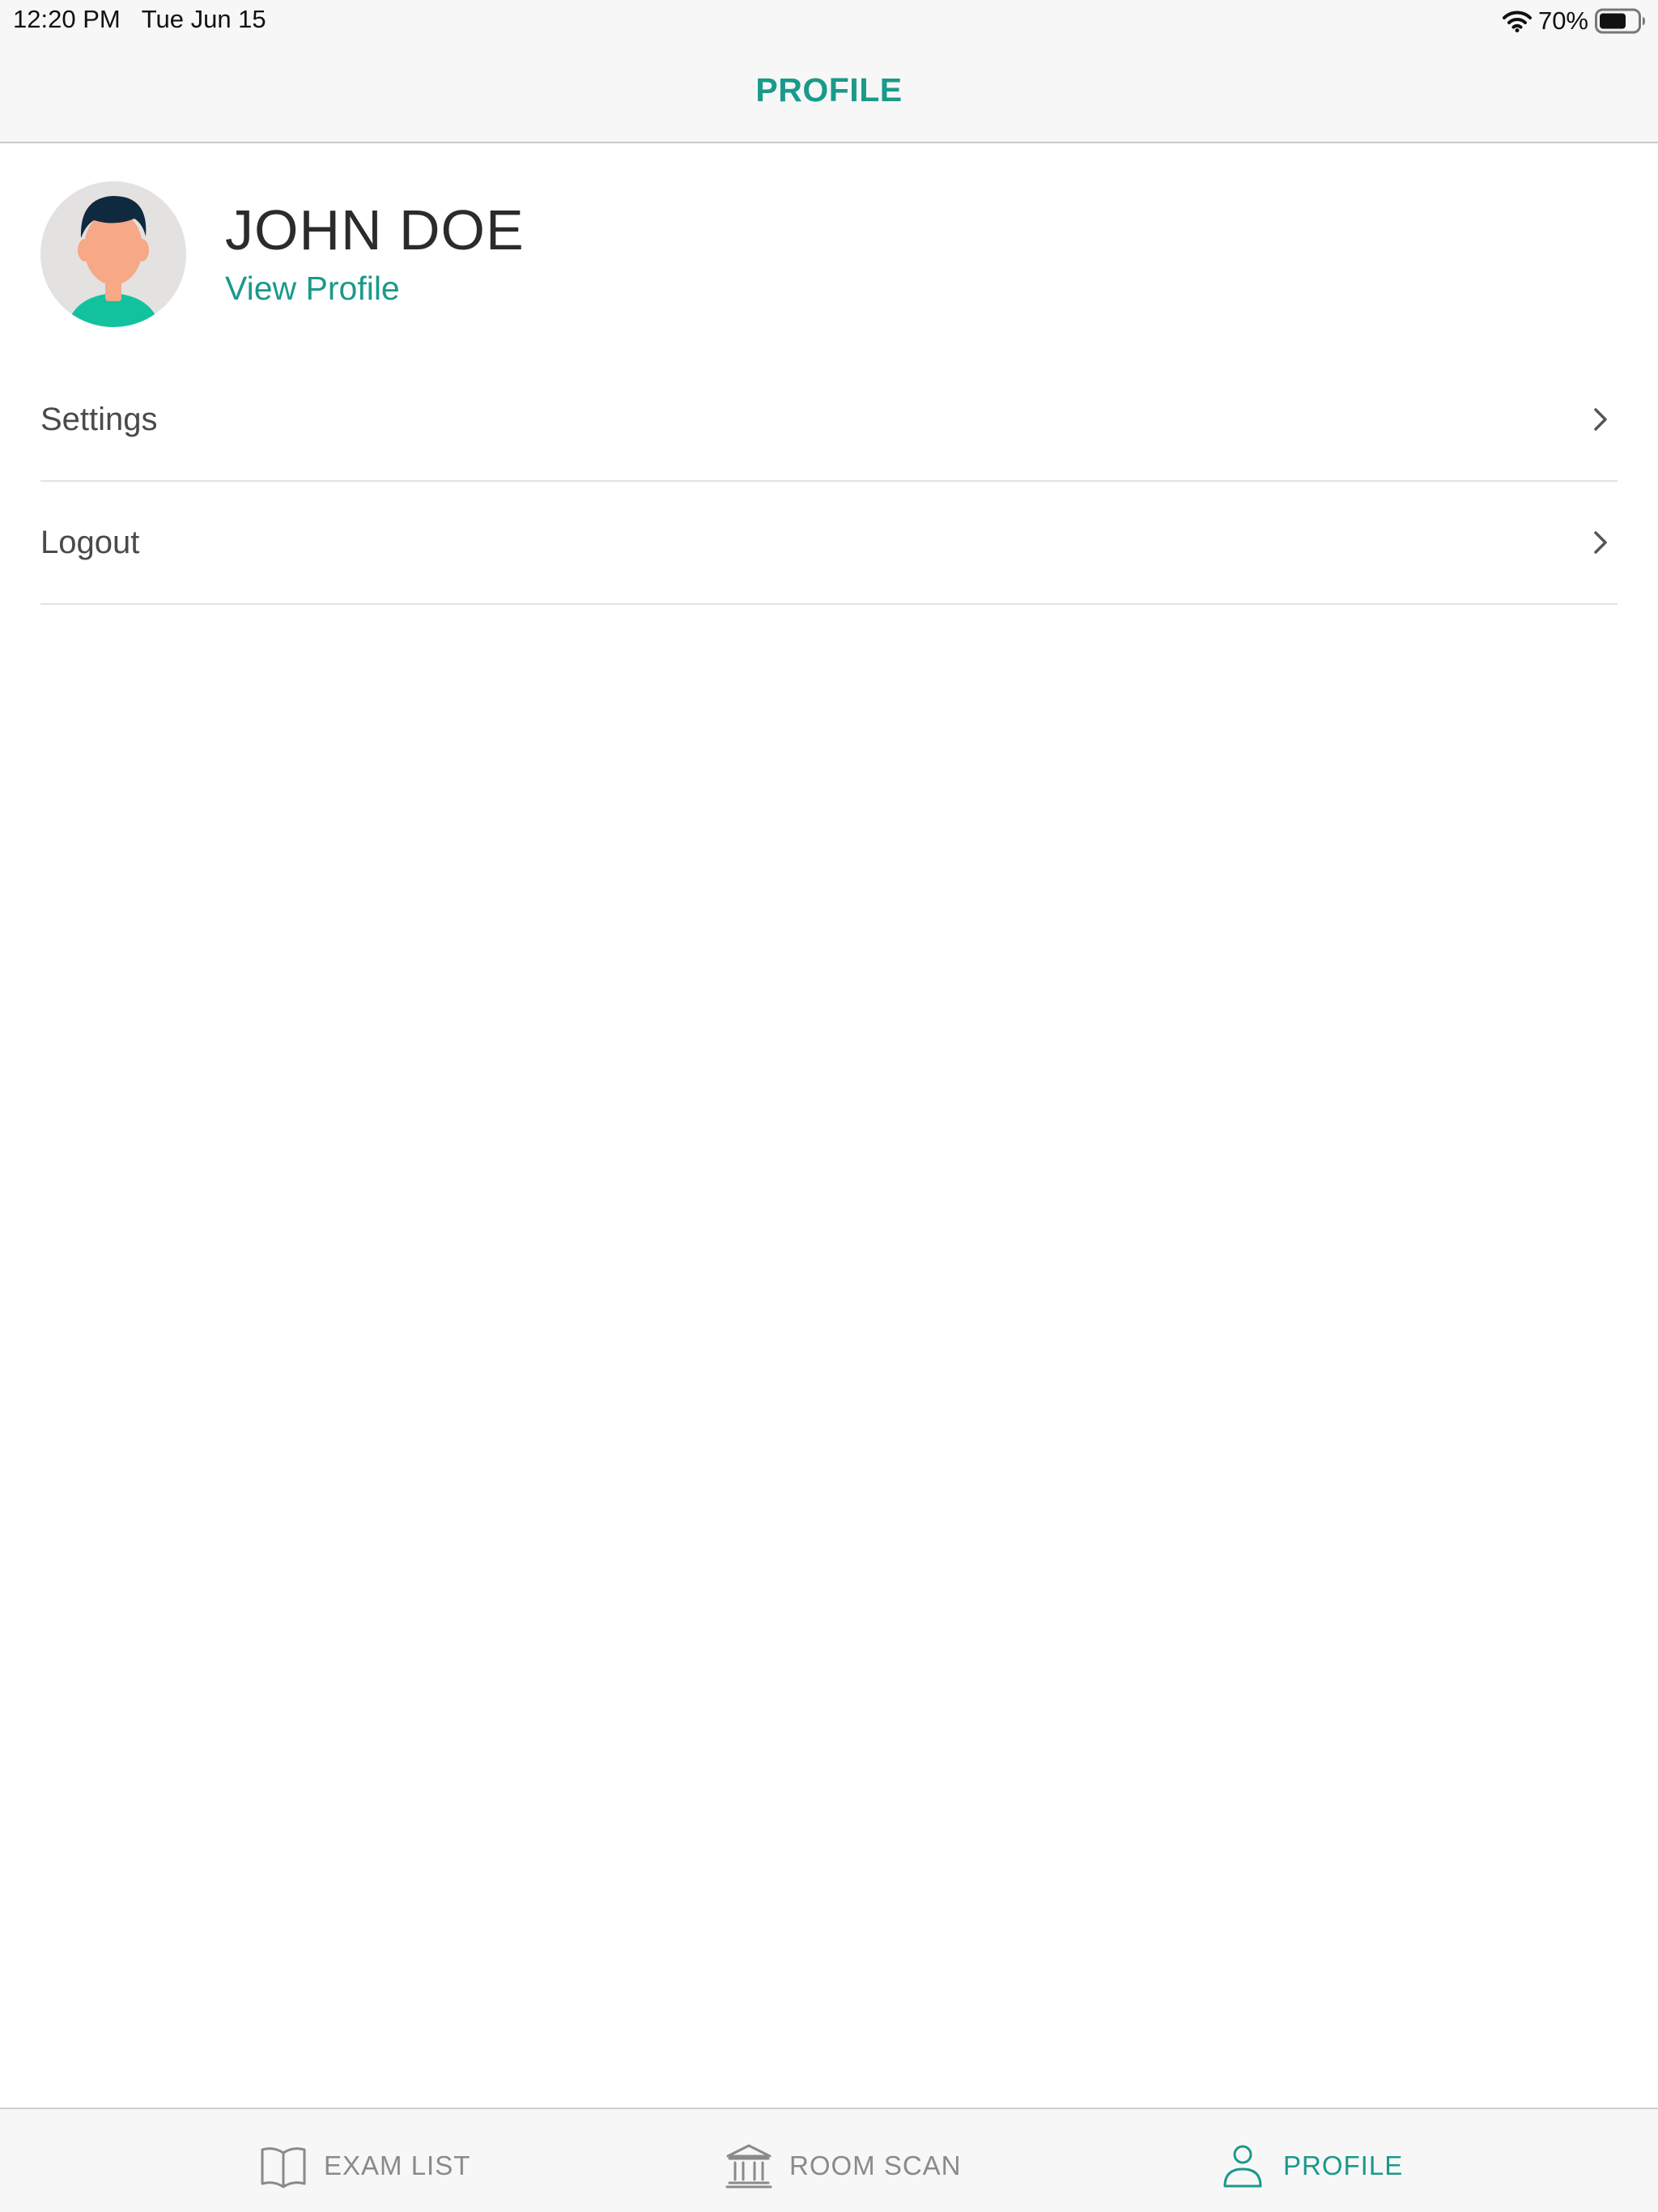 The height and width of the screenshot is (2212, 1658). Describe the element at coordinates (875, 2165) in the screenshot. I see `tab-label: ROOM SCAN` at that location.